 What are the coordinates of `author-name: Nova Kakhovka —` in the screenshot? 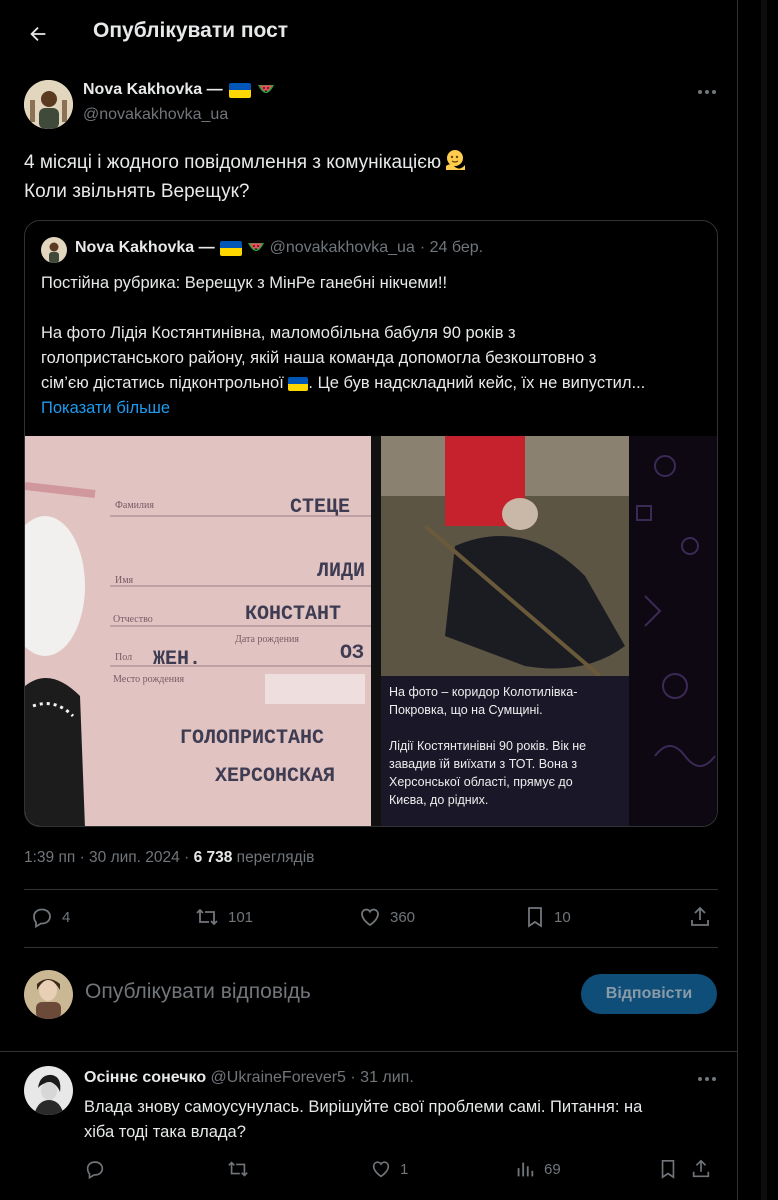 It's located at (179, 90).